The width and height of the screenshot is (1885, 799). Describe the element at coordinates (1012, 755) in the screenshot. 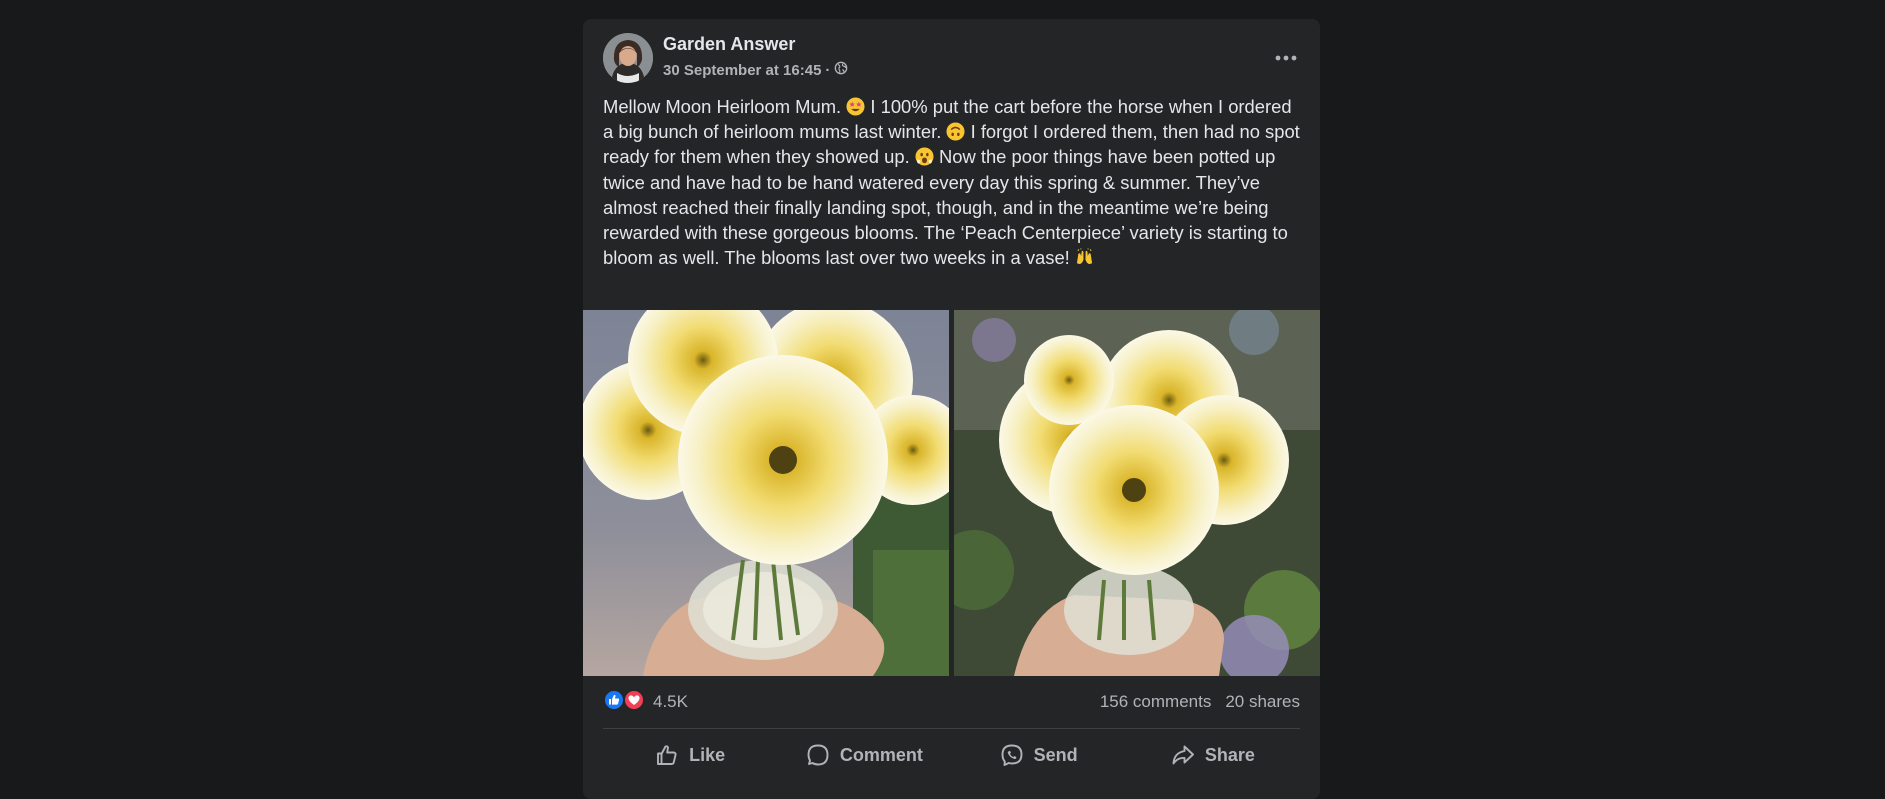

I see `messenger-icon` at that location.